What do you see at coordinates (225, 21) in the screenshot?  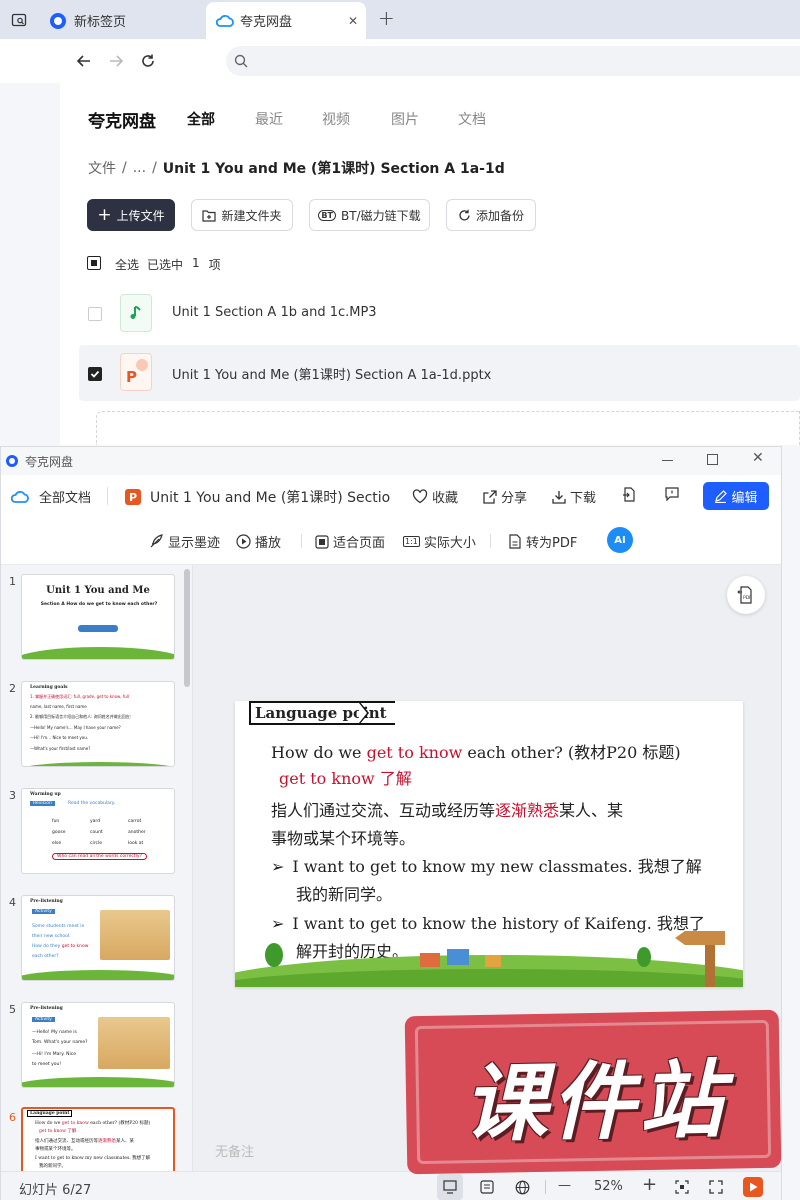 I see `cloud-icon` at bounding box center [225, 21].